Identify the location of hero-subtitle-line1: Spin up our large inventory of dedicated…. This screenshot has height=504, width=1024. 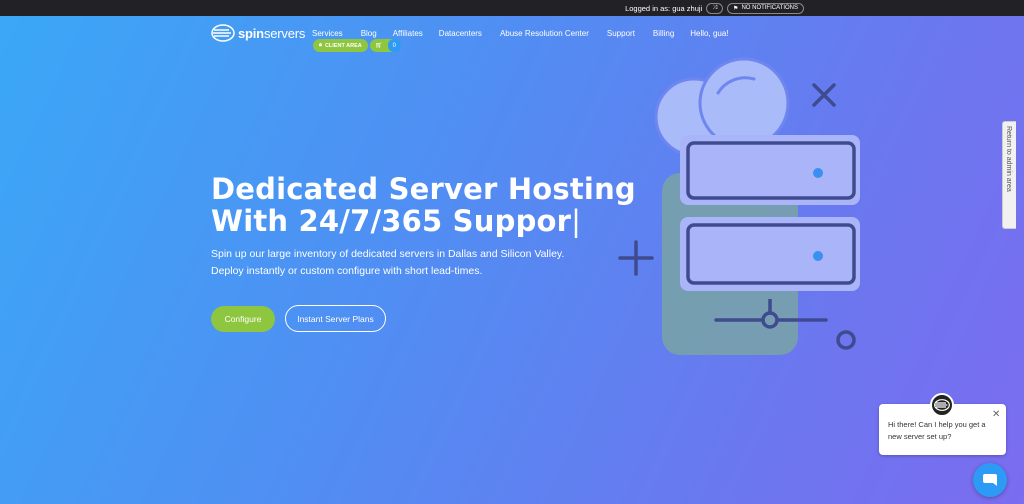
(388, 254).